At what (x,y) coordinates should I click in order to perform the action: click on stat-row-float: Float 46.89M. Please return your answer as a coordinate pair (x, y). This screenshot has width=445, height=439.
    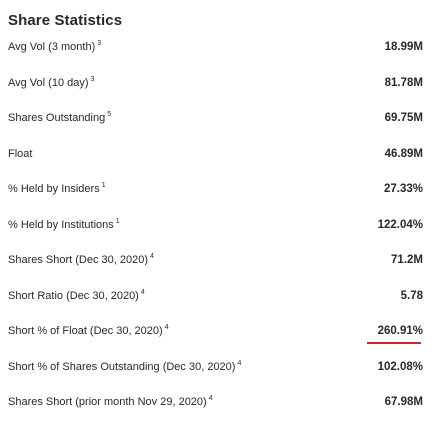
    Looking at the image, I should click on (222, 155).